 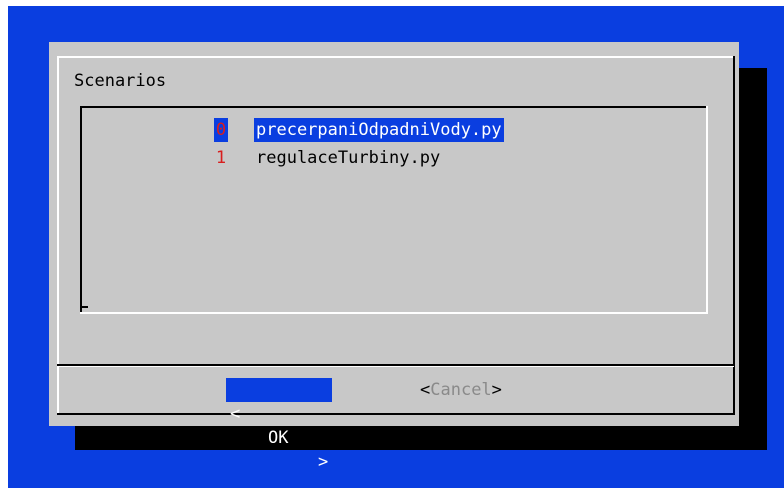 I want to click on ok-button-label: OK, so click(x=278, y=438).